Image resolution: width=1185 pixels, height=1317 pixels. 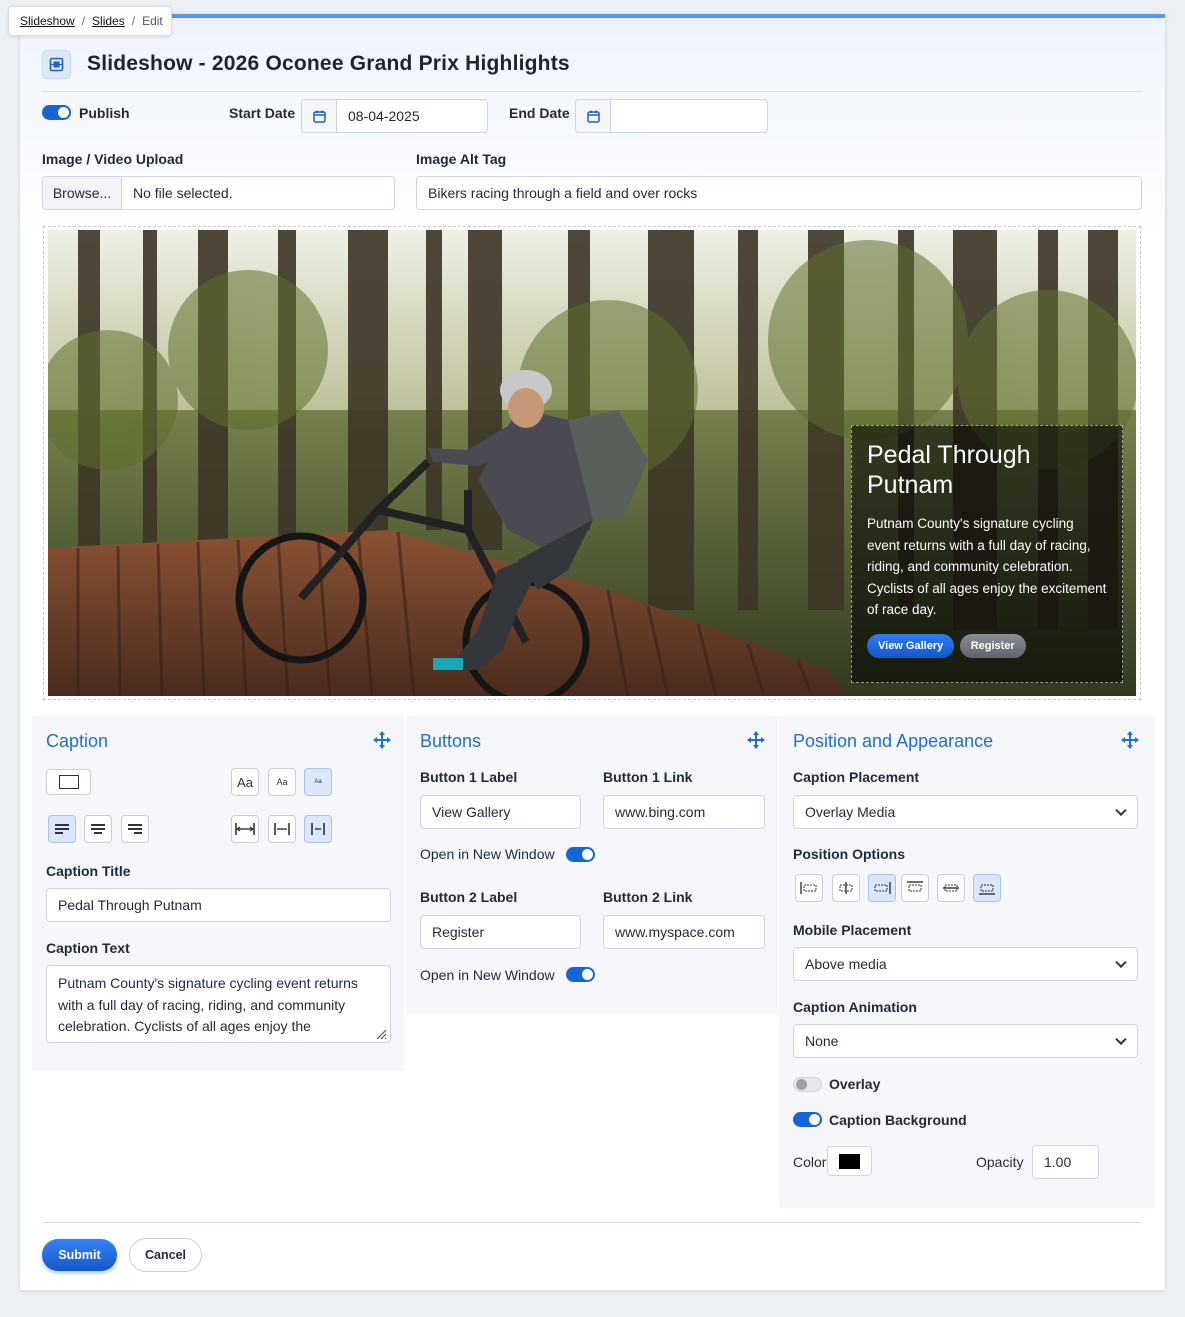 What do you see at coordinates (47, 21) in the screenshot?
I see `breadcrumb-link-slideshow: Slideshow` at bounding box center [47, 21].